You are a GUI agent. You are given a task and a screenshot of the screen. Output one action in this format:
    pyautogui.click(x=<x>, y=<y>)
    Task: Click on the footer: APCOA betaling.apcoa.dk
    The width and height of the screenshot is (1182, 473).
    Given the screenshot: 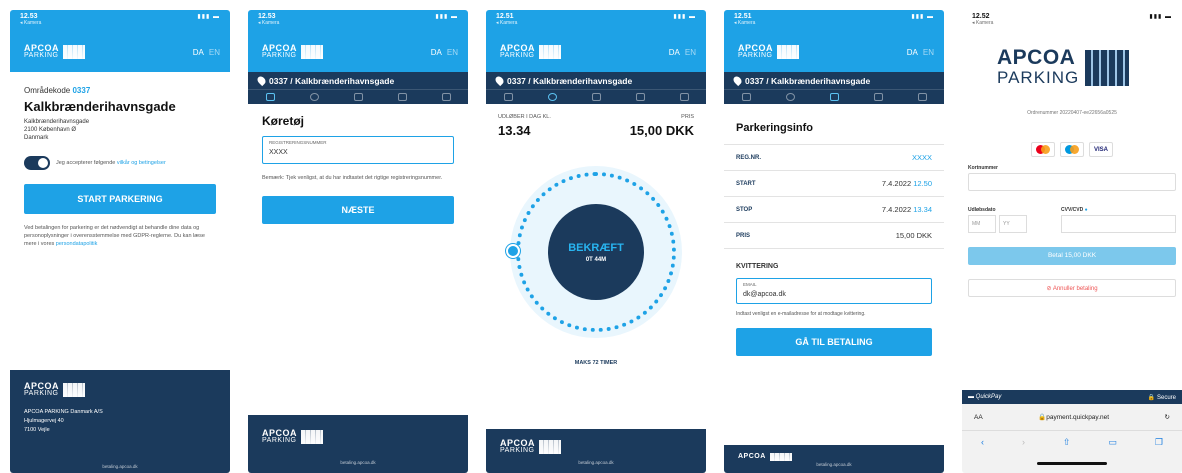 What is the action you would take?
    pyautogui.click(x=834, y=459)
    